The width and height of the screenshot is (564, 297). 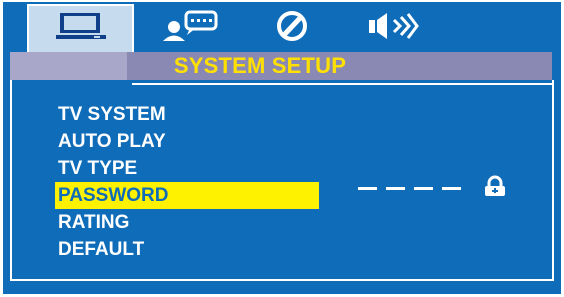 I want to click on video-disc-icon, so click(x=292, y=26).